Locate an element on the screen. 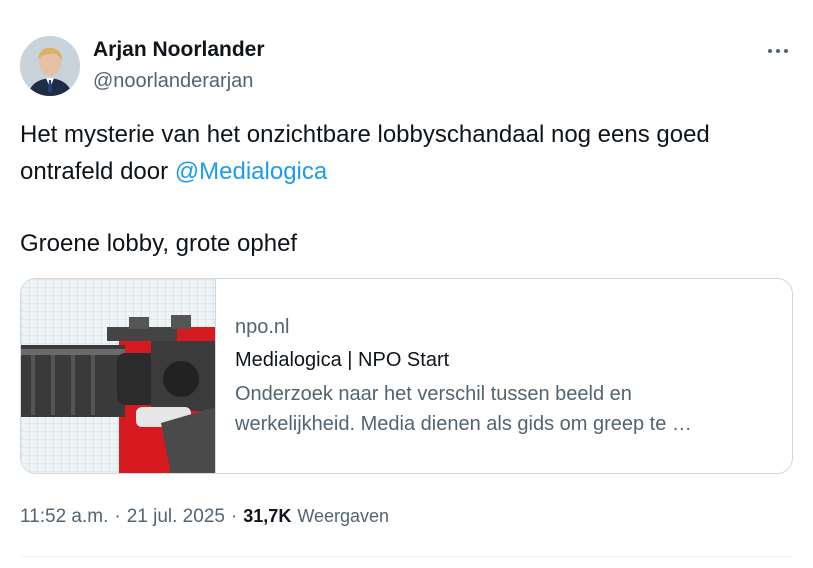  mention-link: @Medialogica is located at coordinates (251, 171).